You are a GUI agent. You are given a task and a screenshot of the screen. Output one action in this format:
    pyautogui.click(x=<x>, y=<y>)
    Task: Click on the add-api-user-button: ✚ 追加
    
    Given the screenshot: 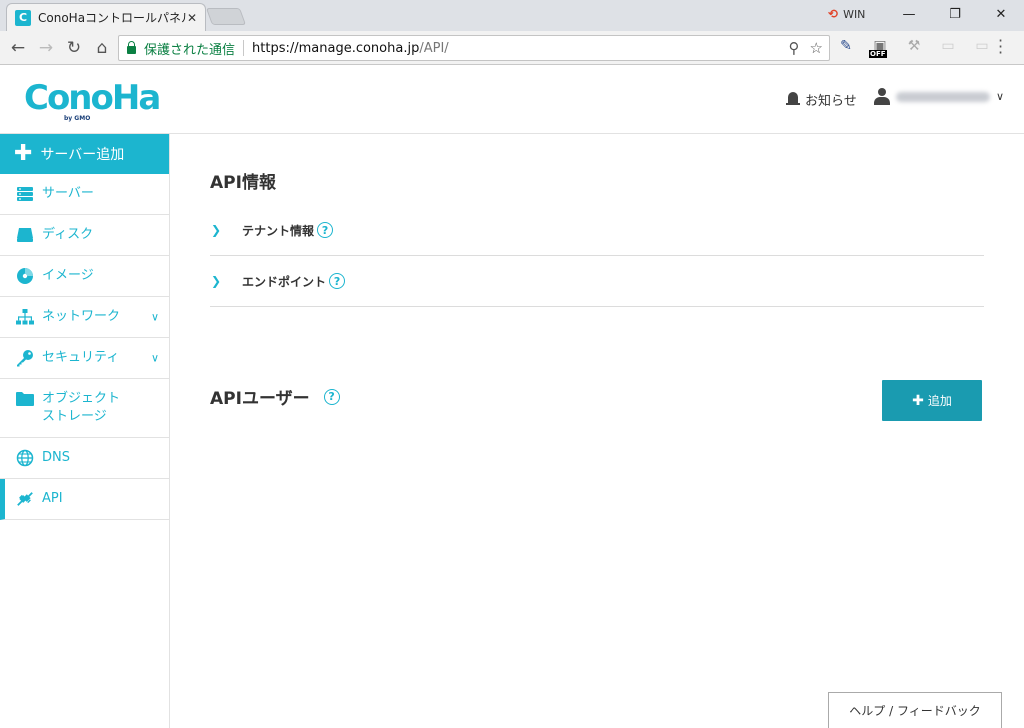 What is the action you would take?
    pyautogui.click(x=932, y=400)
    